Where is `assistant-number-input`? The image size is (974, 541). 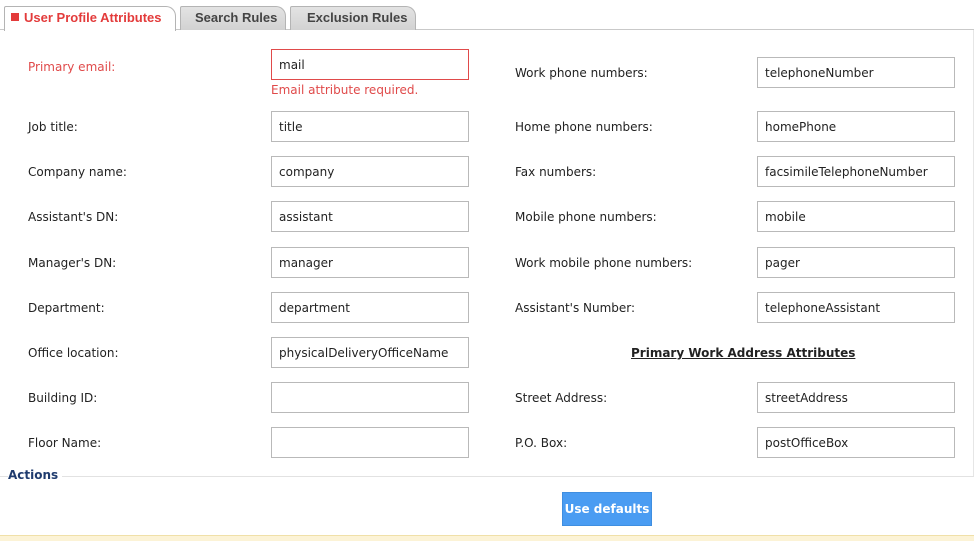 assistant-number-input is located at coordinates (856, 307).